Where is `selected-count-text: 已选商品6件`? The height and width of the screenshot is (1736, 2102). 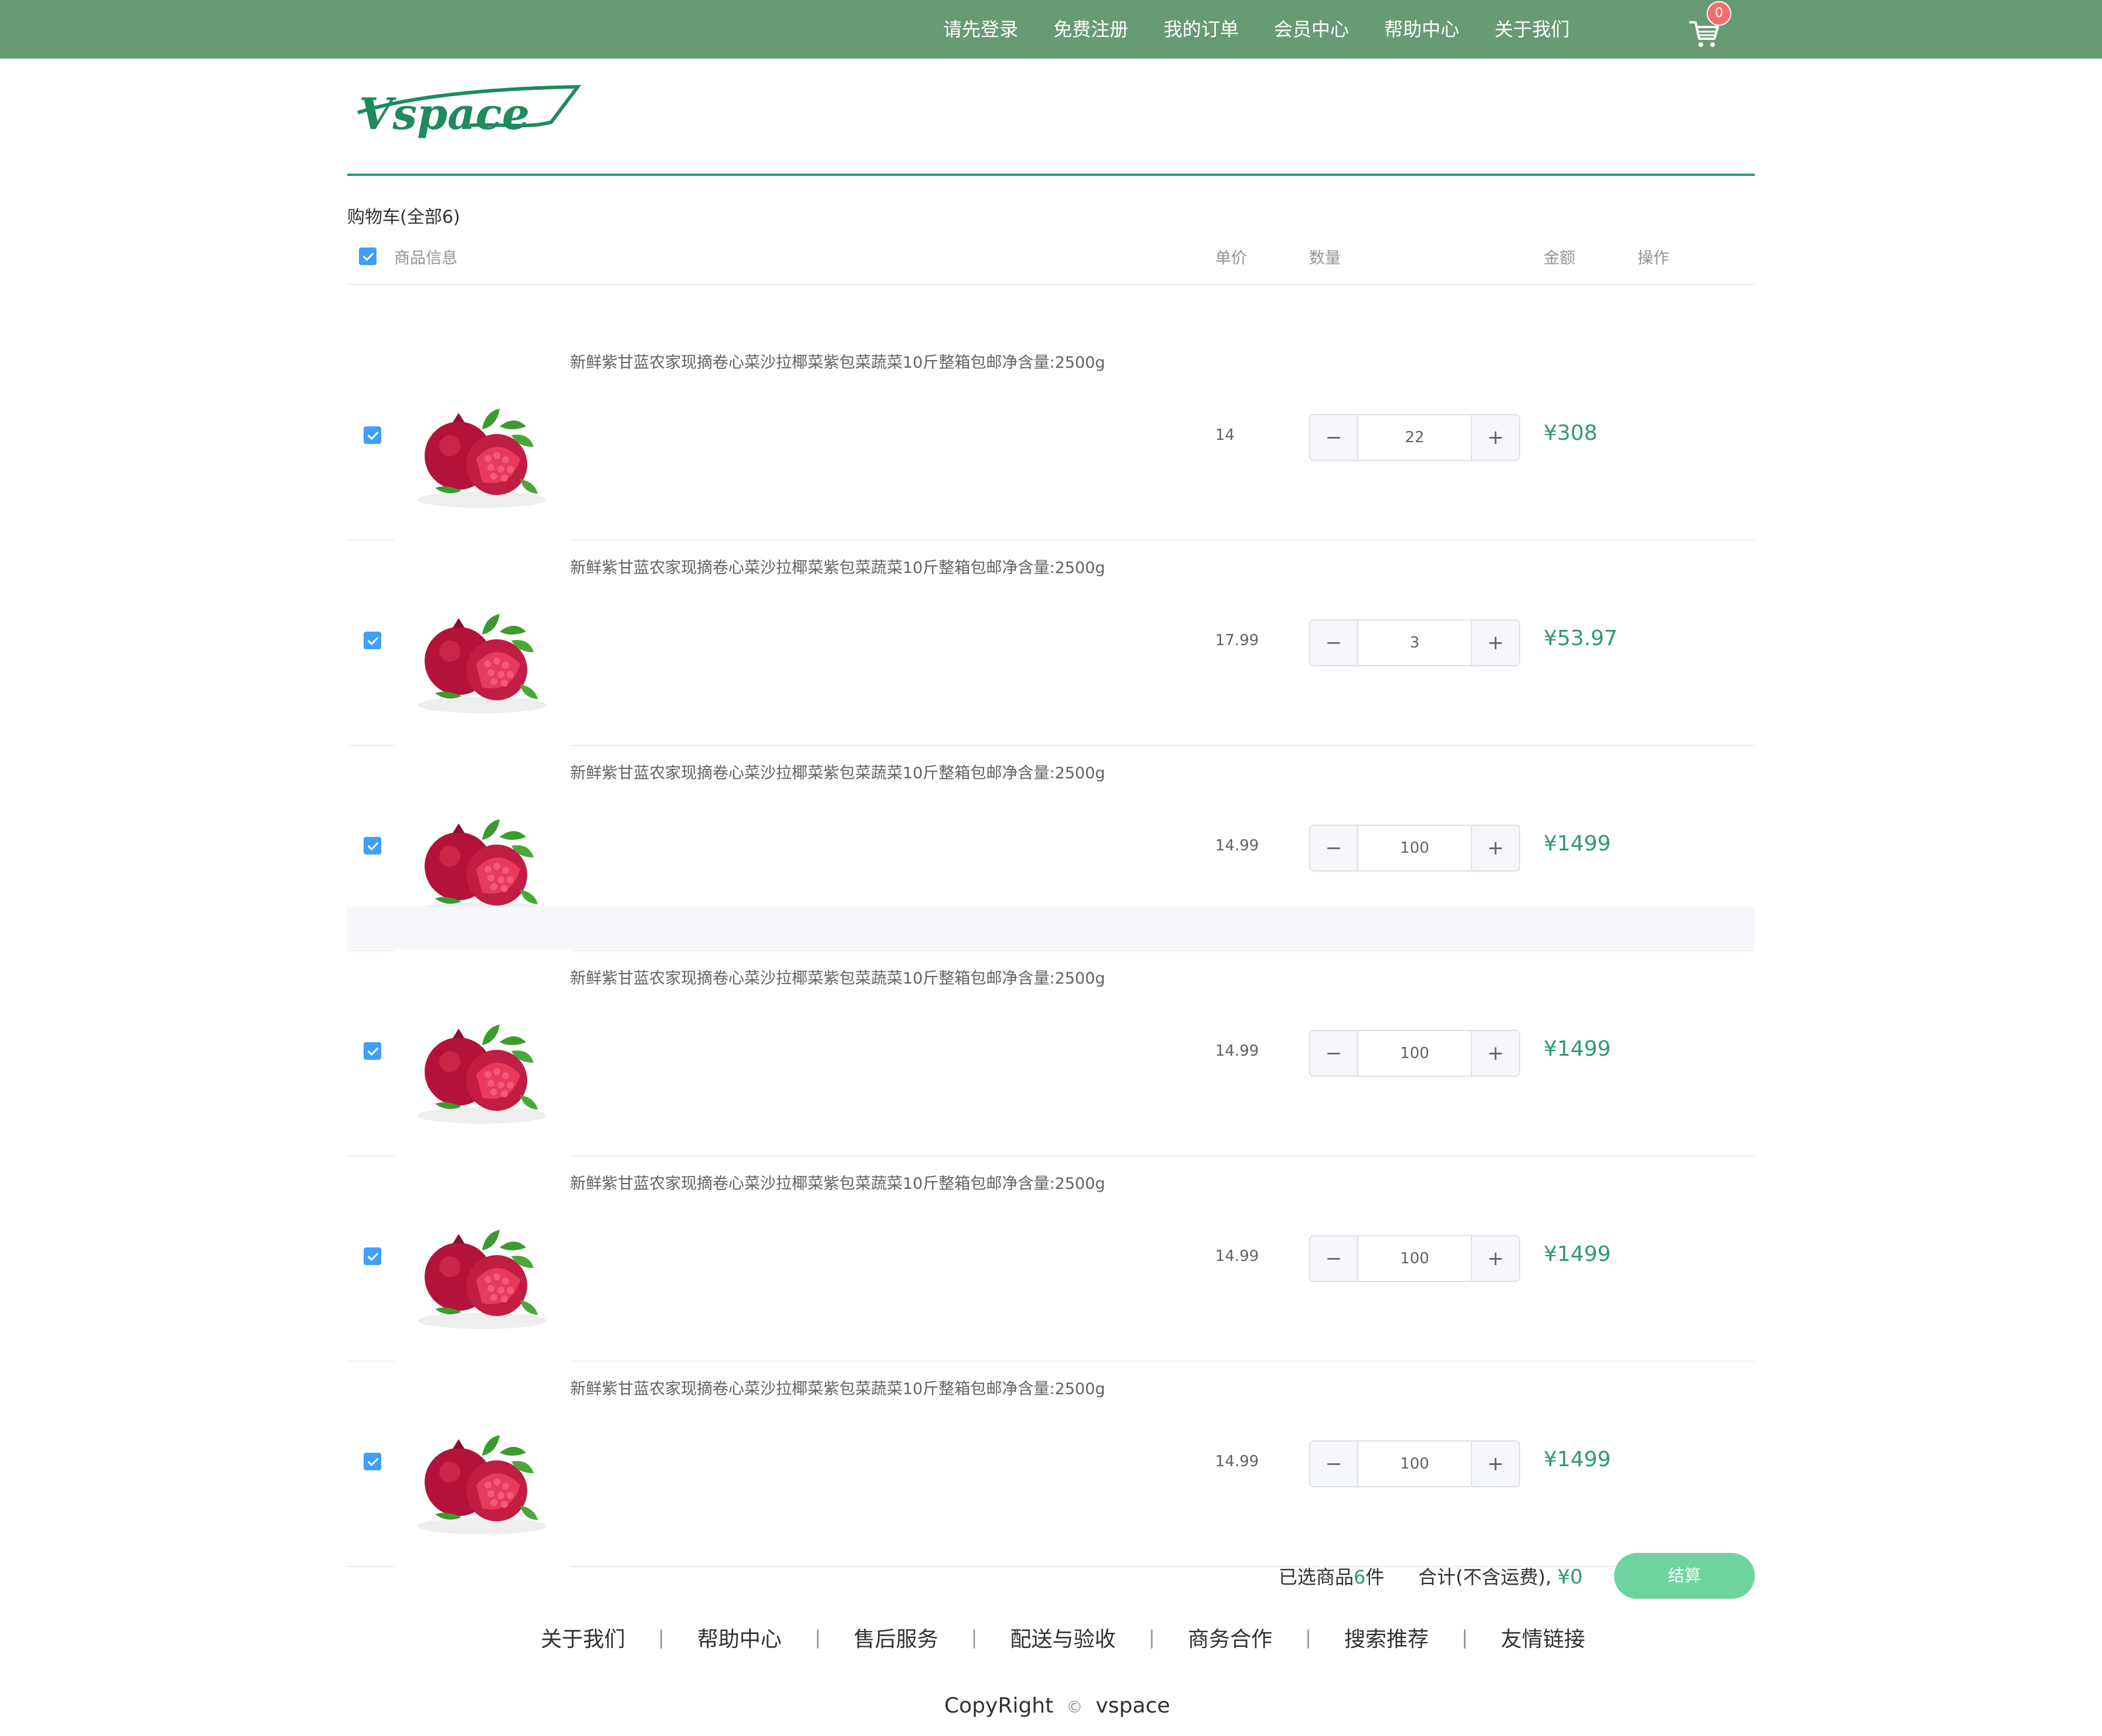
selected-count-text: 已选商品6件 is located at coordinates (1332, 1577).